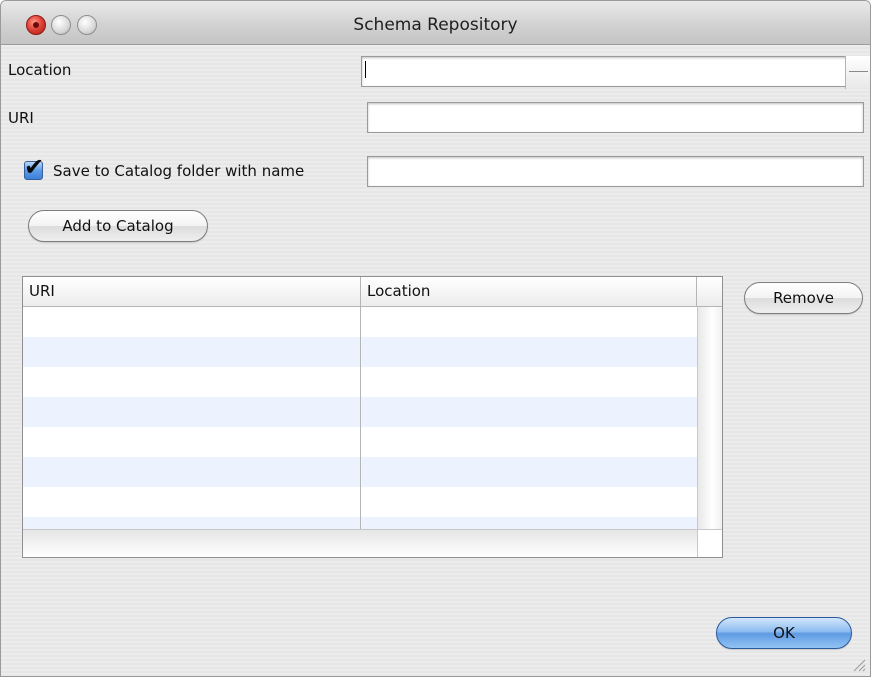 This screenshot has width=871, height=677. I want to click on resize-grip-icon, so click(859, 665).